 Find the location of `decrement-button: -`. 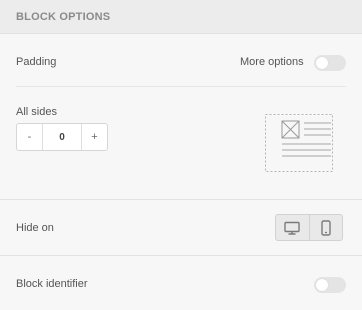

decrement-button: - is located at coordinates (30, 137).